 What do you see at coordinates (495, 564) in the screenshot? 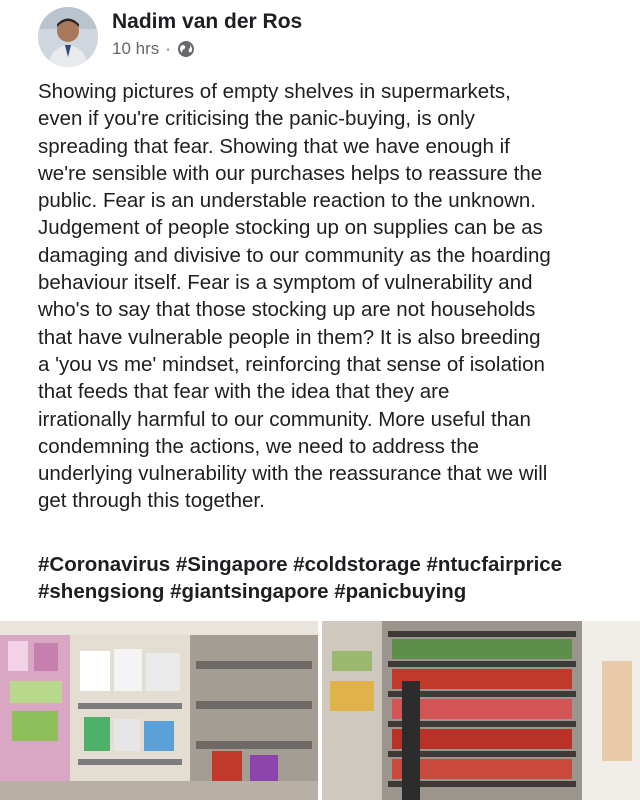
I see `hashtag-ntucfairprice: #ntucfairprice` at bounding box center [495, 564].